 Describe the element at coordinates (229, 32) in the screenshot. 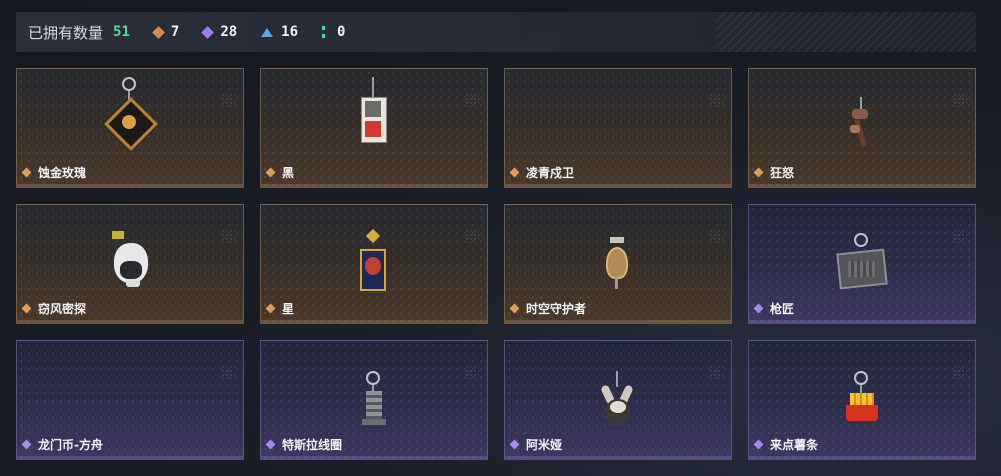

I see `stat-purple-value: 28` at that location.